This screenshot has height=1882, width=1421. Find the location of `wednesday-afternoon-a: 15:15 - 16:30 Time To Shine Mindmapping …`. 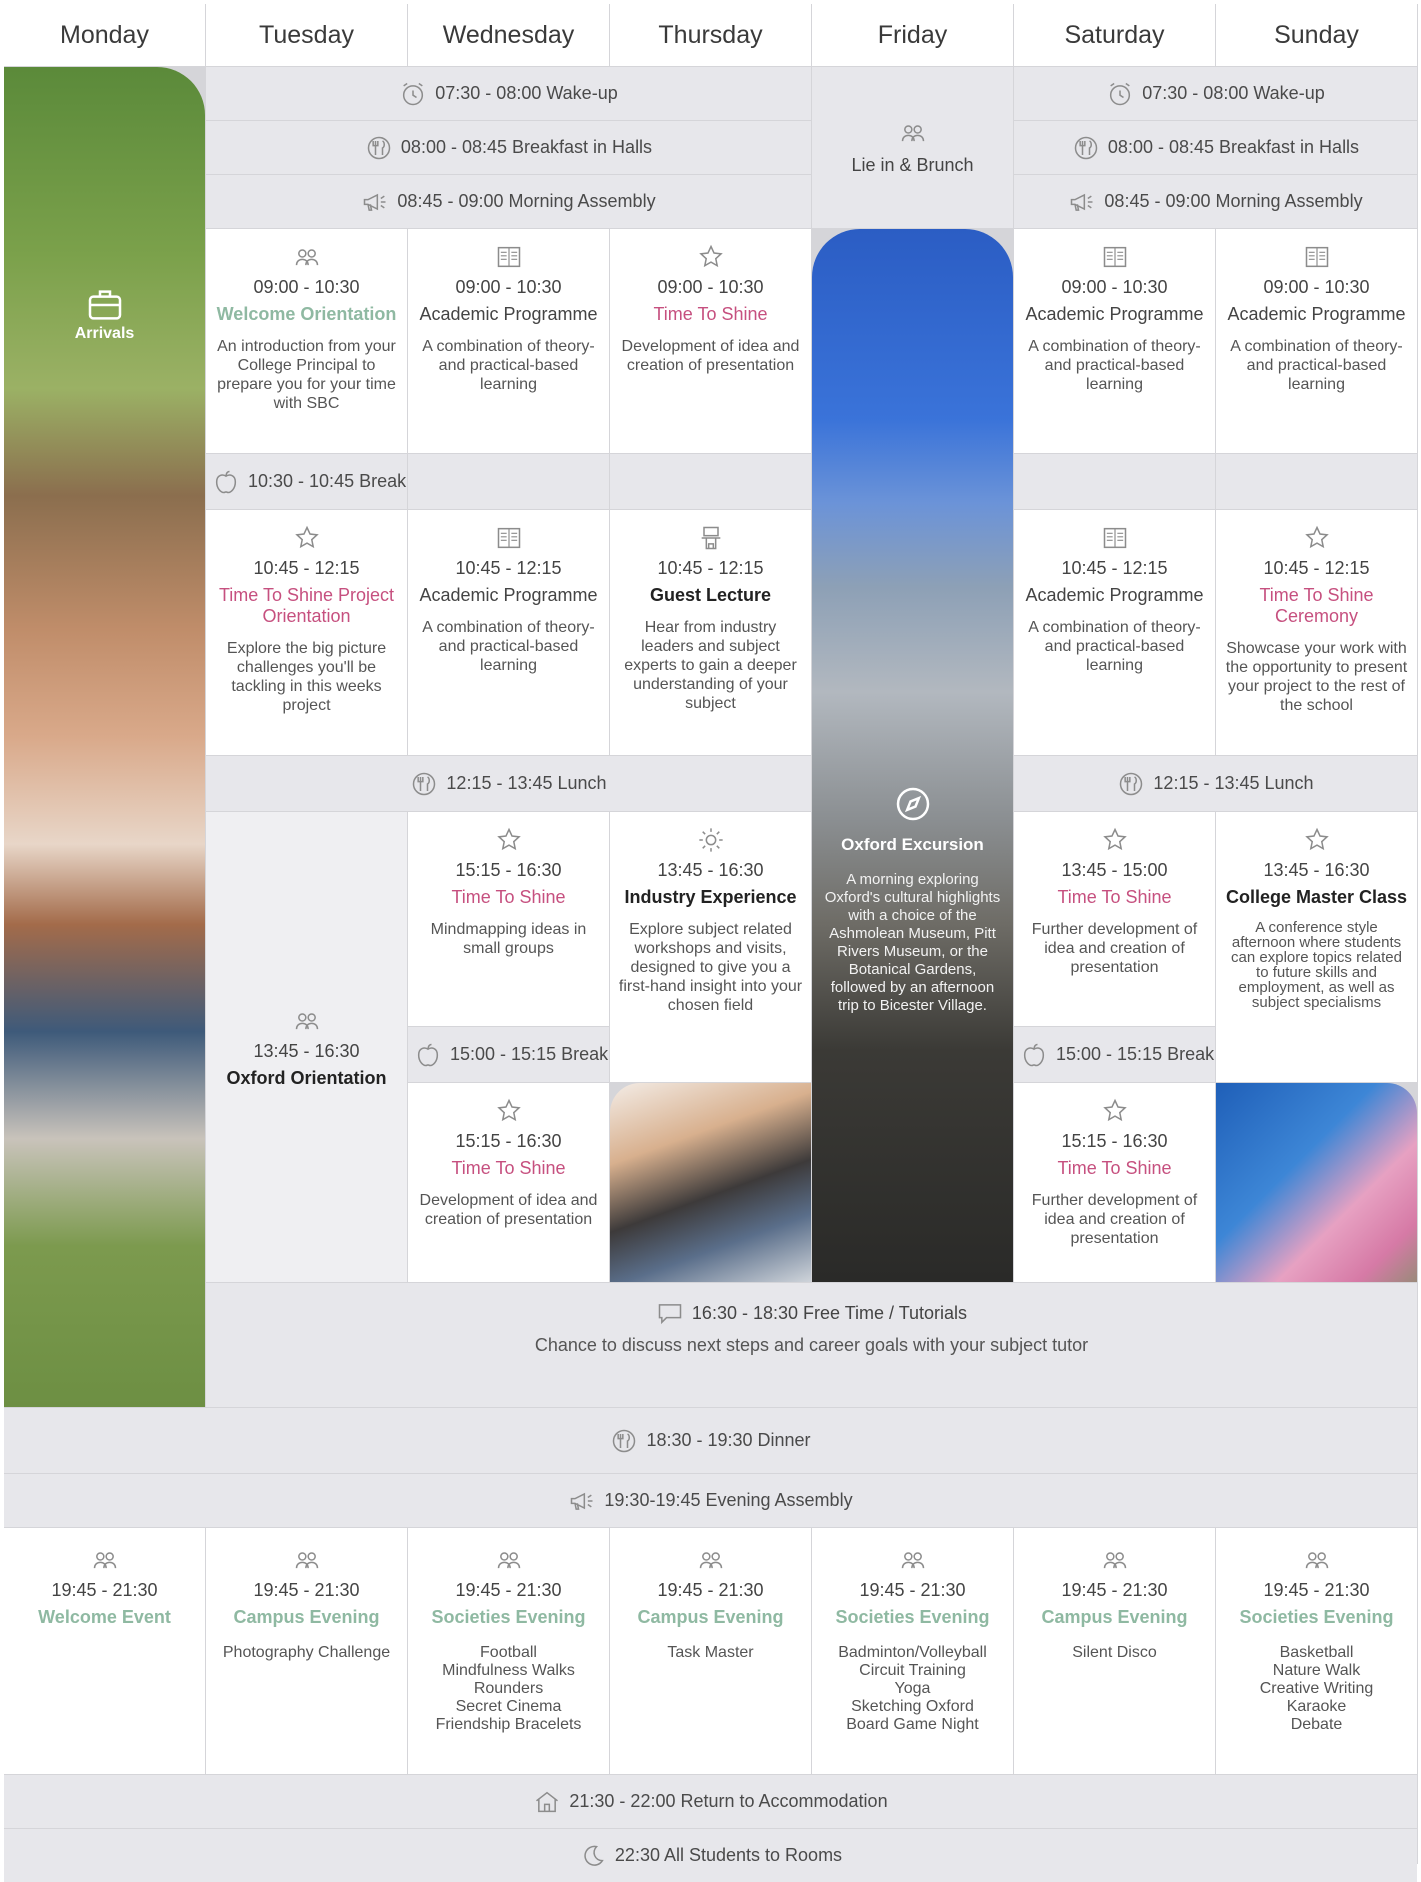

wednesday-afternoon-a: 15:15 - 16:30 Time To Shine Mindmapping … is located at coordinates (508, 919).